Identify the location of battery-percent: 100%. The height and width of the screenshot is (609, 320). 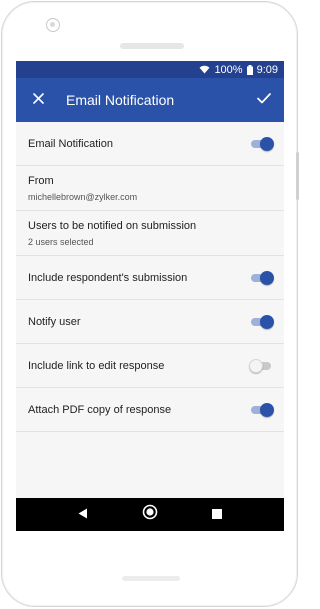
(228, 69).